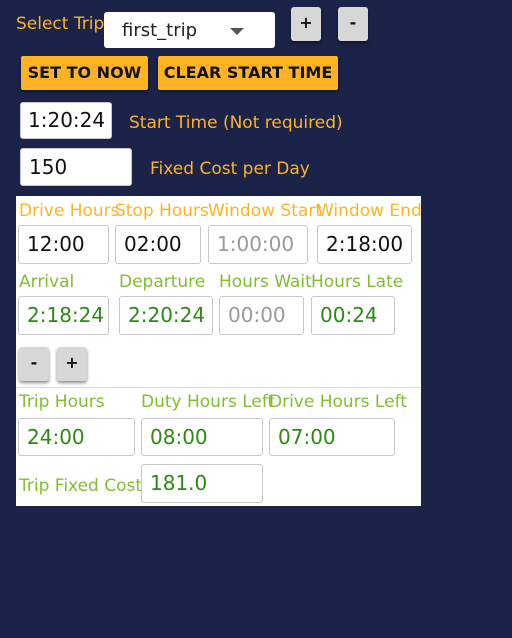 This screenshot has width=512, height=638. Describe the element at coordinates (60, 24) in the screenshot. I see `select-trip-label: Select Trip` at that location.